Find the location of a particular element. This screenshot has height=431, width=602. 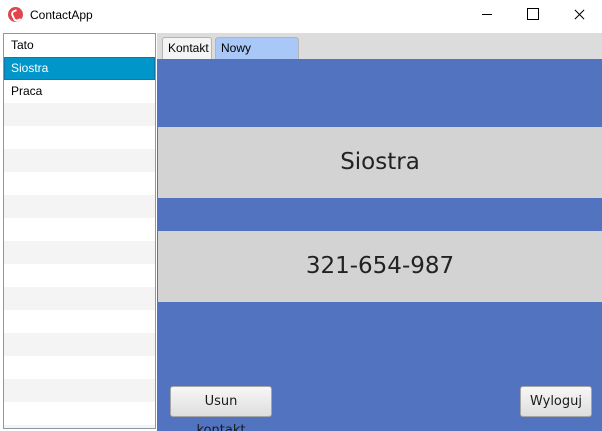

contact-name-display: Siostra is located at coordinates (380, 162).